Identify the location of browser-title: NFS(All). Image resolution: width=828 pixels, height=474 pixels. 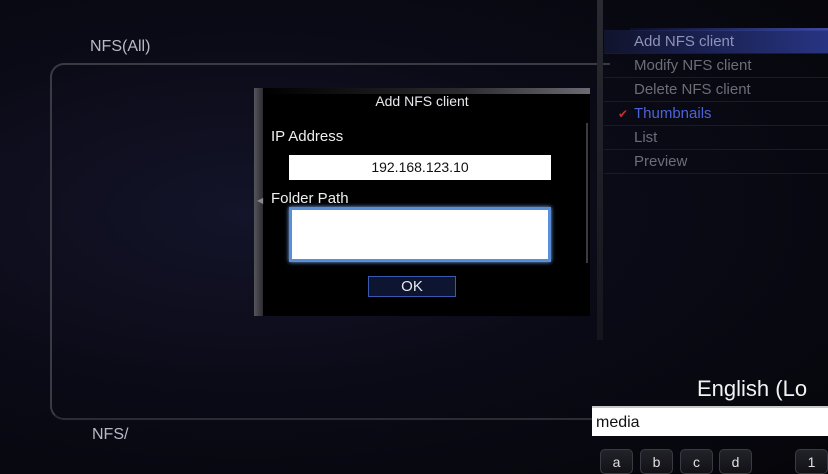
(120, 46).